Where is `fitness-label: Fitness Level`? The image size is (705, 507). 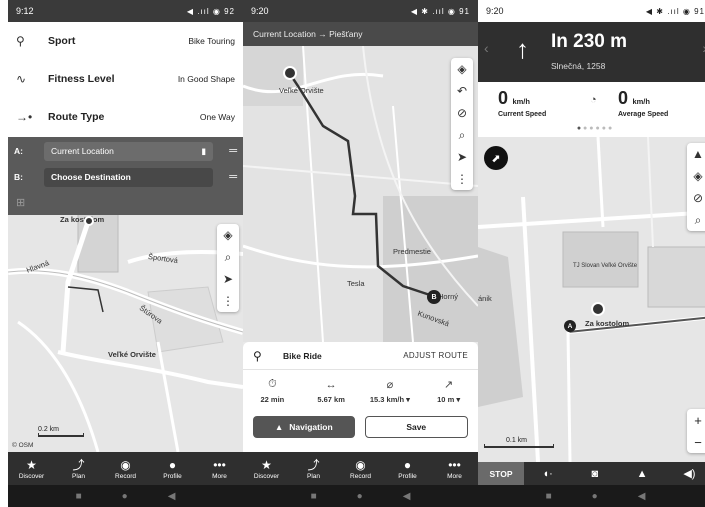 fitness-label: Fitness Level is located at coordinates (81, 79).